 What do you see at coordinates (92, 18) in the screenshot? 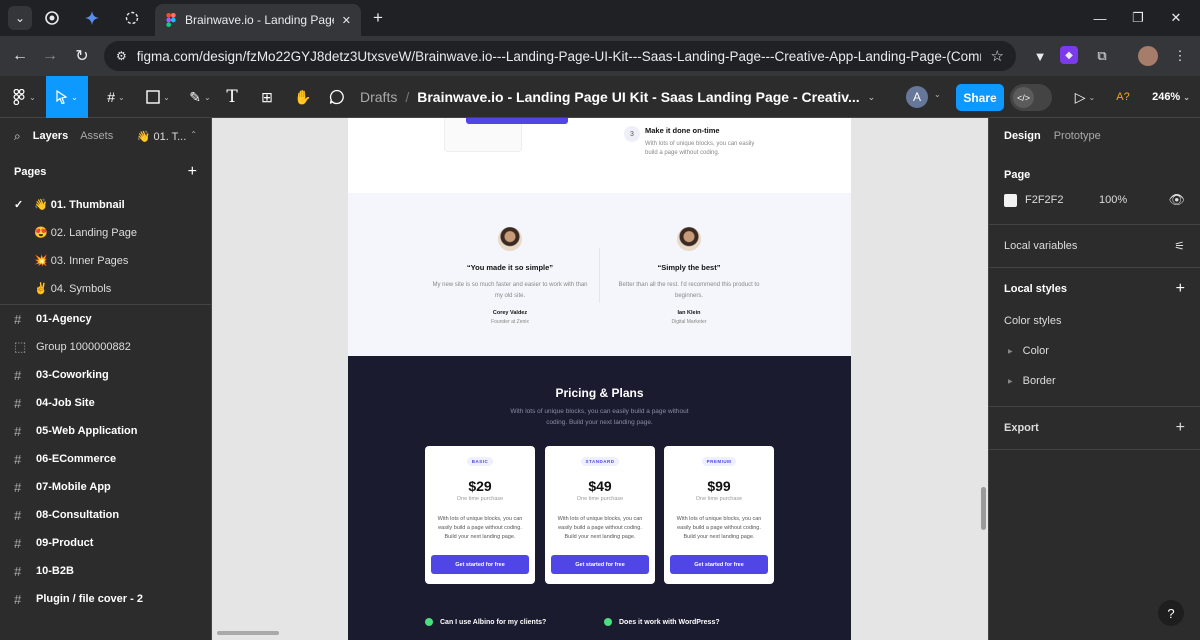
I see `pinned-tab-gemini-icon` at bounding box center [92, 18].